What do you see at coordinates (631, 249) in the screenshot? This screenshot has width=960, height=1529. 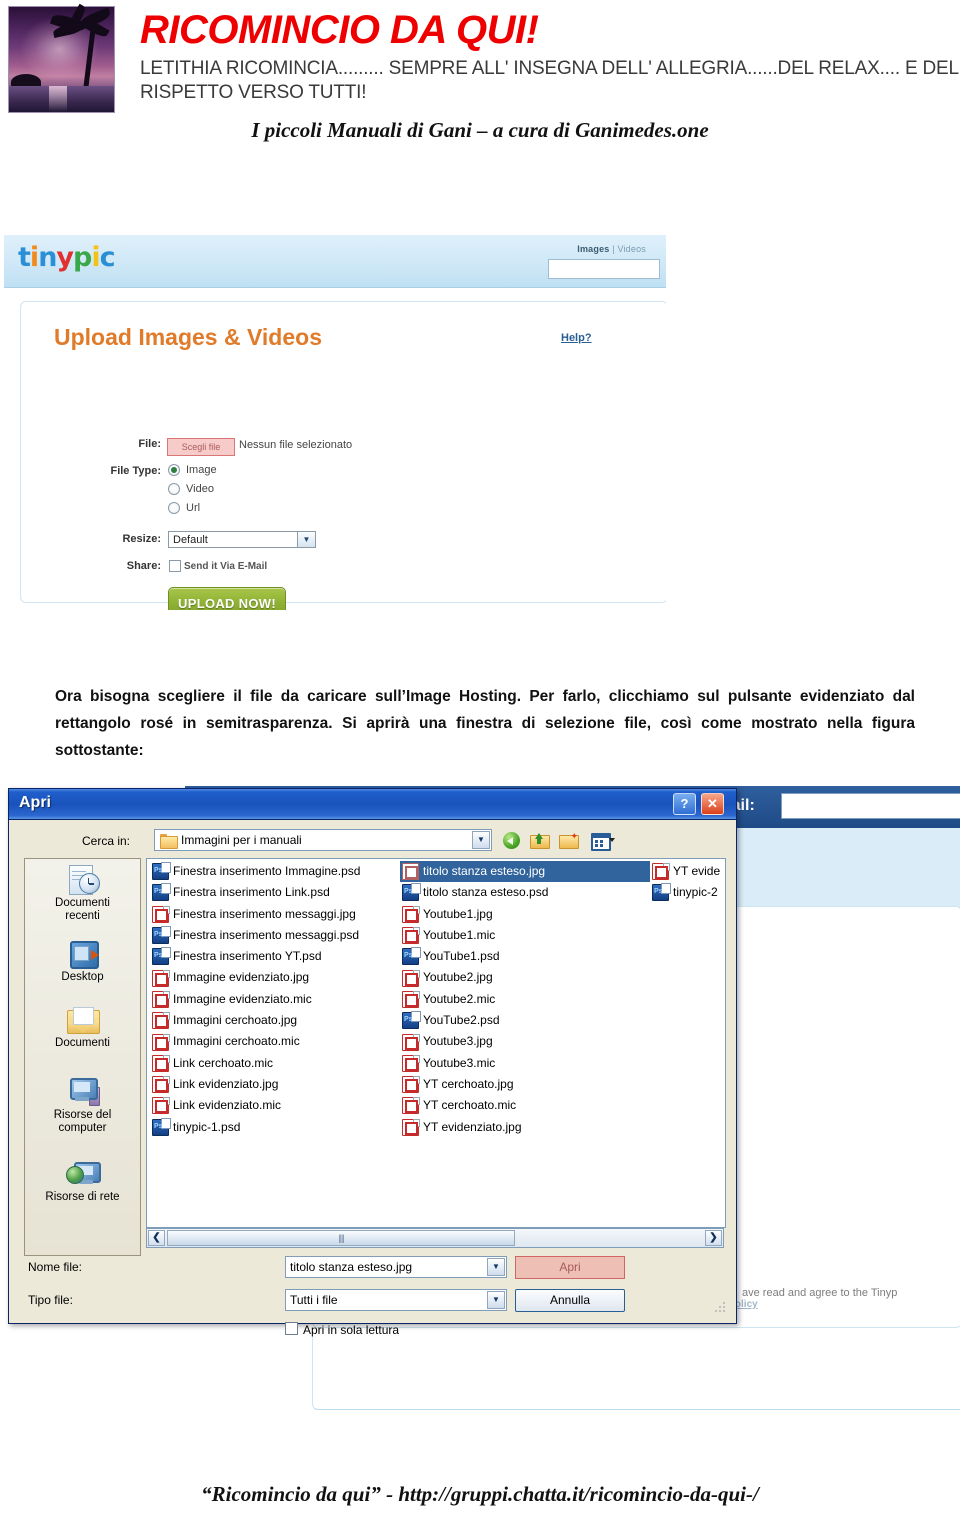 I see `nav-videos-link: Videos` at bounding box center [631, 249].